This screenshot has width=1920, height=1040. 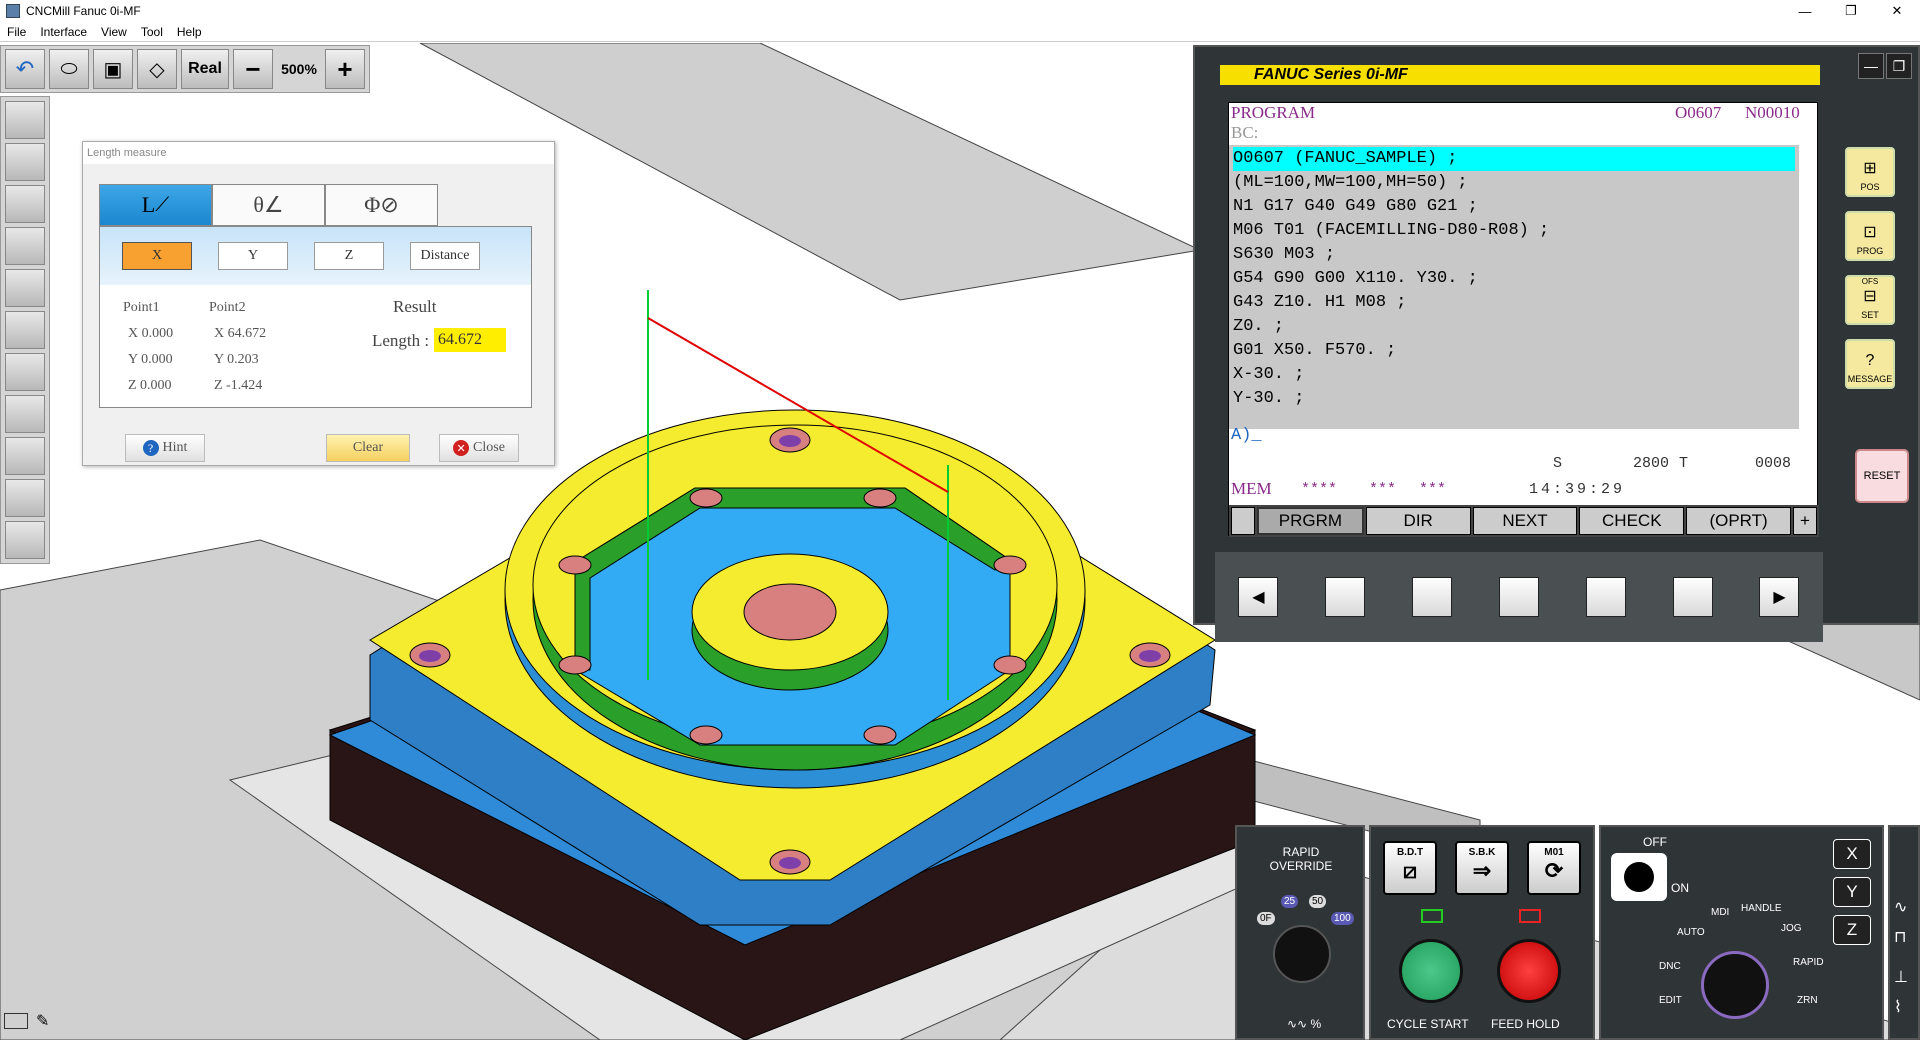 What do you see at coordinates (415, 306) in the screenshot?
I see `result-label: Result` at bounding box center [415, 306].